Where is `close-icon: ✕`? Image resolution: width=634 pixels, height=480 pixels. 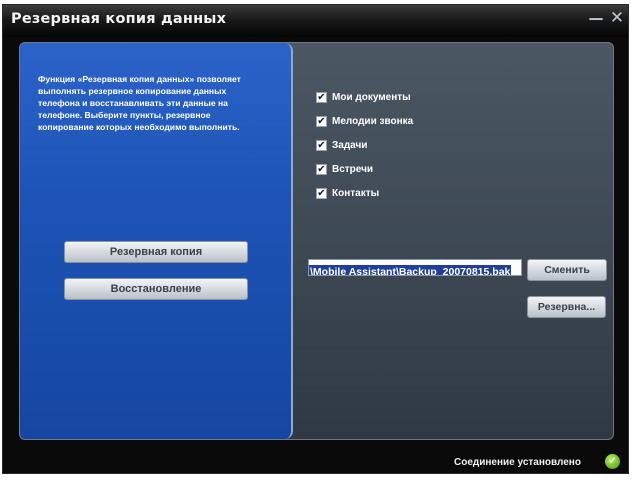 close-icon: ✕ is located at coordinates (617, 18).